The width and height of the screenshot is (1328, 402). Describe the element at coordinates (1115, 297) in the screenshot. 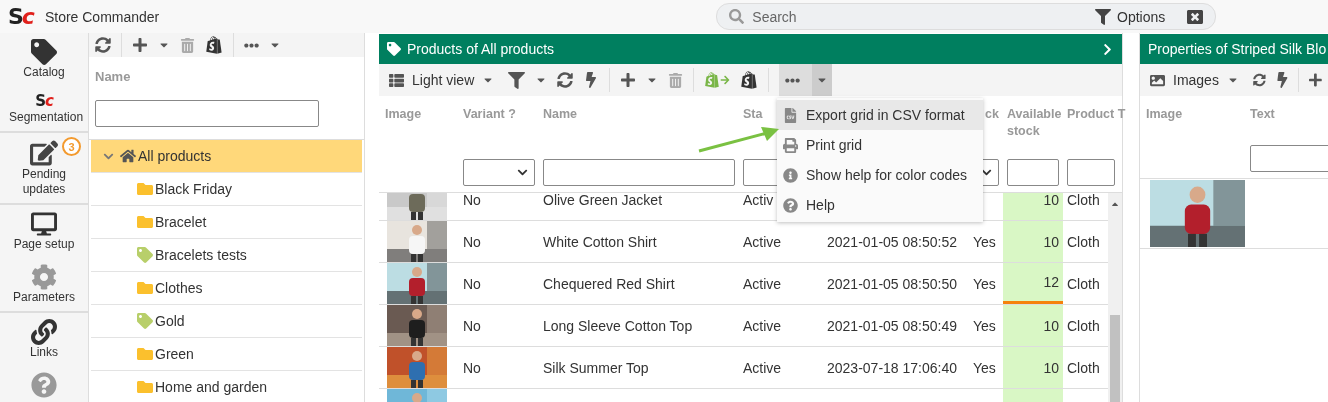

I see `scrollbar` at that location.